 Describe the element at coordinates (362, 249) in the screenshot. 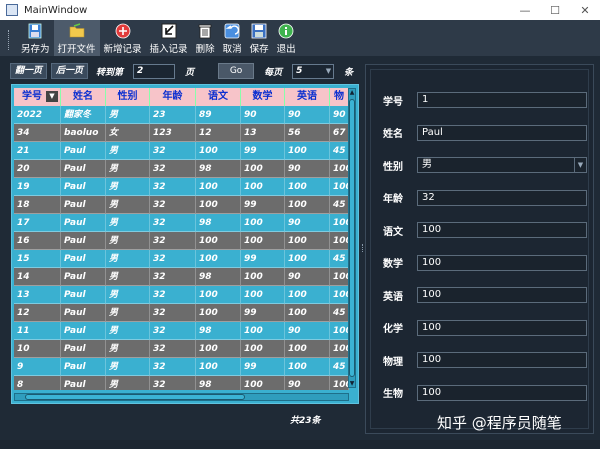

I see `splitter-handle` at that location.